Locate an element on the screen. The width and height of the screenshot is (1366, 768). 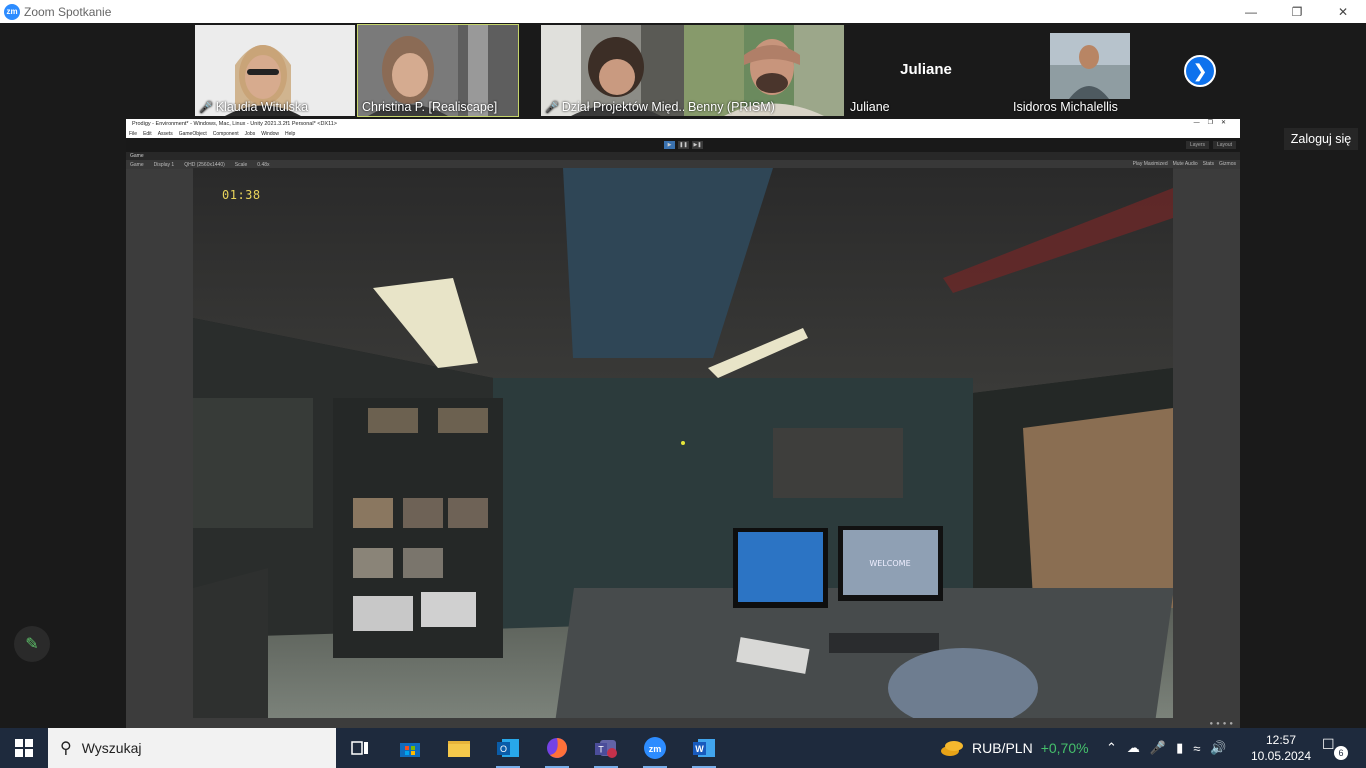
stats-toggle: Stats is located at coordinates (1208, 164).